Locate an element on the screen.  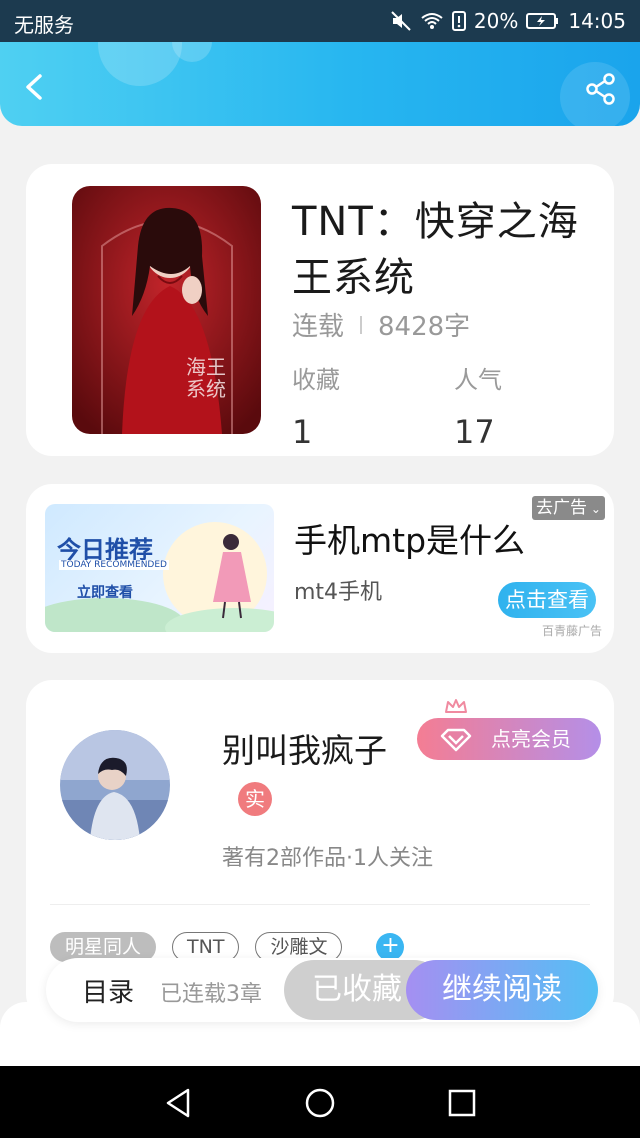
book-cover: 海王系统 is located at coordinates (166, 310).